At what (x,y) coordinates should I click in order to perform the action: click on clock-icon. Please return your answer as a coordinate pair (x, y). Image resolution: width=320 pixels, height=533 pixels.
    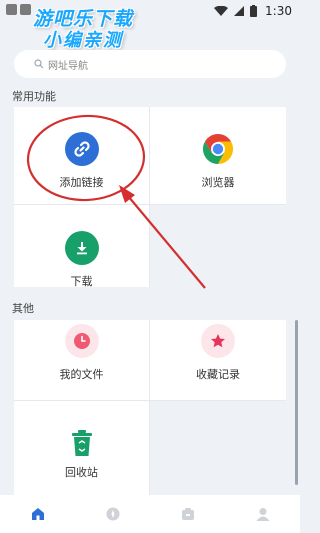
    Looking at the image, I should click on (81, 341).